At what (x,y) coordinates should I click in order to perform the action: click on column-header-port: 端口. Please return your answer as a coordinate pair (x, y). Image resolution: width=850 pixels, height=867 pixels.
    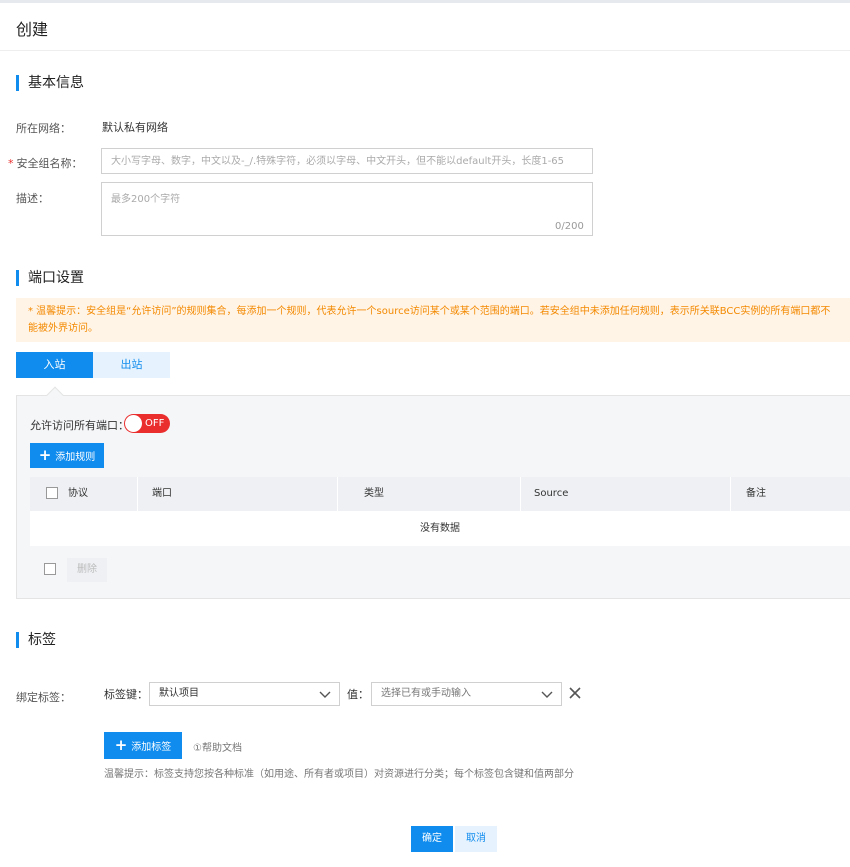
    Looking at the image, I should click on (162, 493).